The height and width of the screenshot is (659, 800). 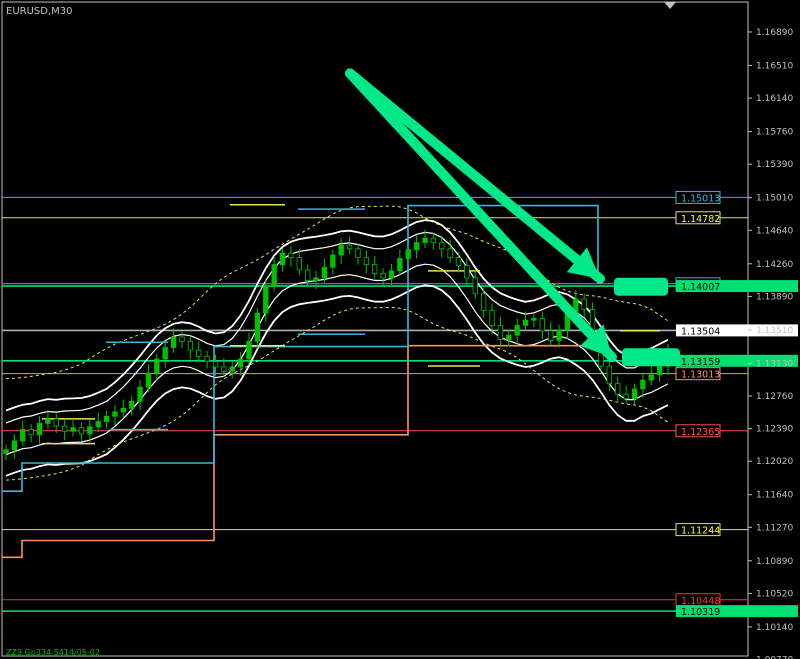 I want to click on y-tick-label: 1.14260, so click(x=774, y=265).